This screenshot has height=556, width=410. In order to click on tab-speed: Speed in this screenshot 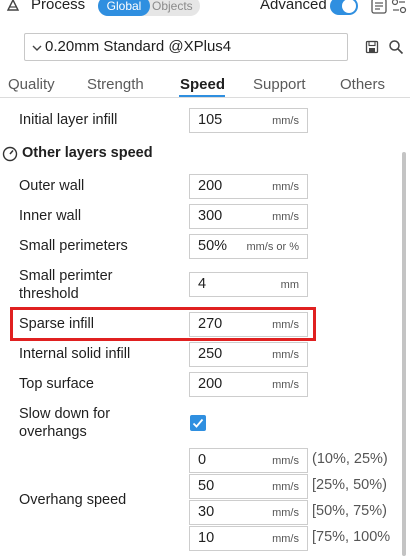, I will do `click(202, 84)`.